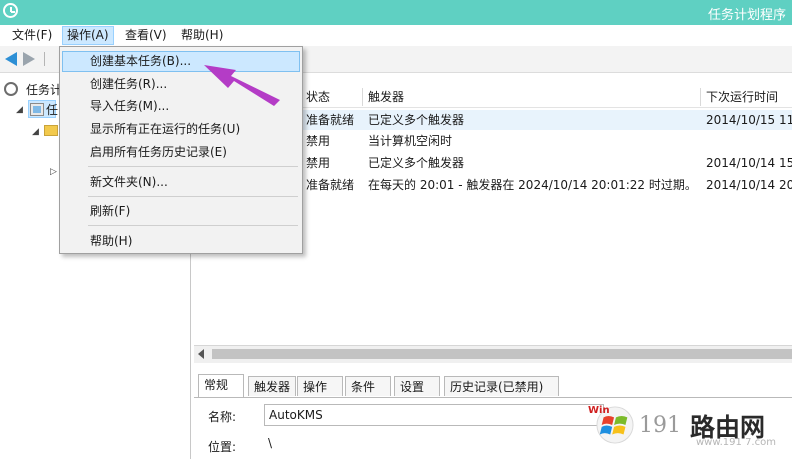 The height and width of the screenshot is (459, 792). What do you see at coordinates (158, 152) in the screenshot?
I see `menu-item-enable-history: 启用所有任务历史记录(E)` at bounding box center [158, 152].